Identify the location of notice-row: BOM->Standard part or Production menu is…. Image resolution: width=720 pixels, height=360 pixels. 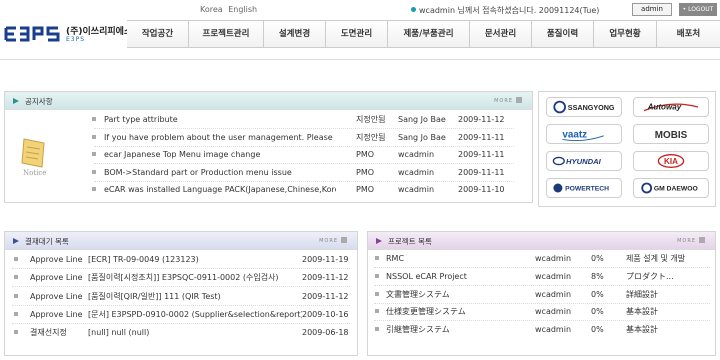
(305, 172).